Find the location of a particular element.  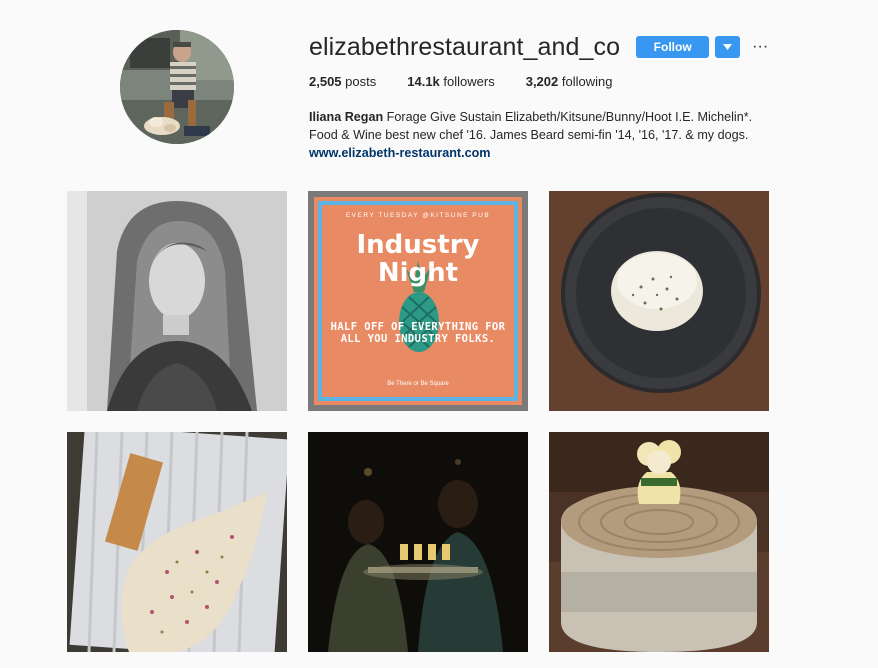

posts-stat: 2,505 posts is located at coordinates (342, 83).